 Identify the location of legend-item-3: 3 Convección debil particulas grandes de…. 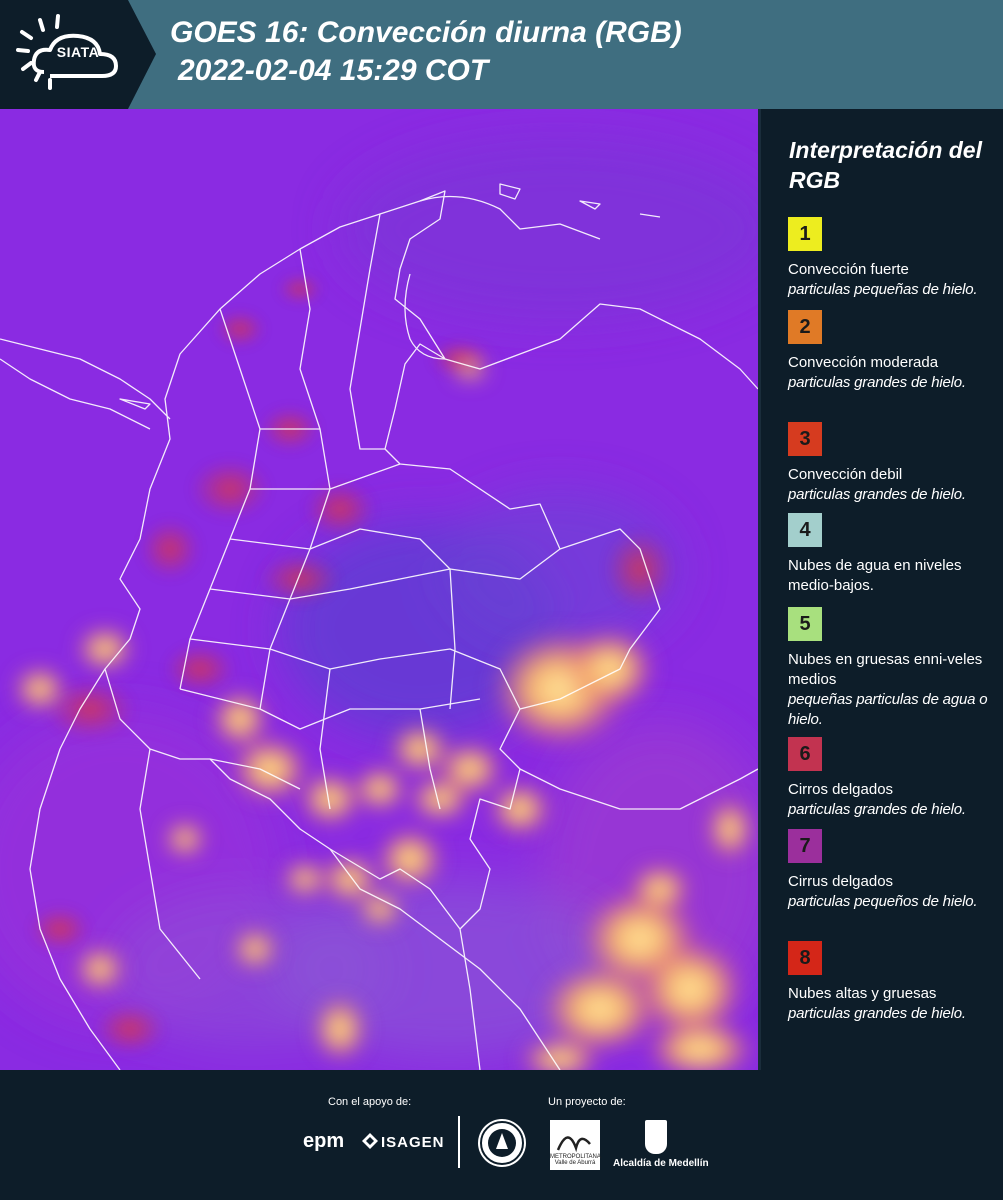
(893, 463).